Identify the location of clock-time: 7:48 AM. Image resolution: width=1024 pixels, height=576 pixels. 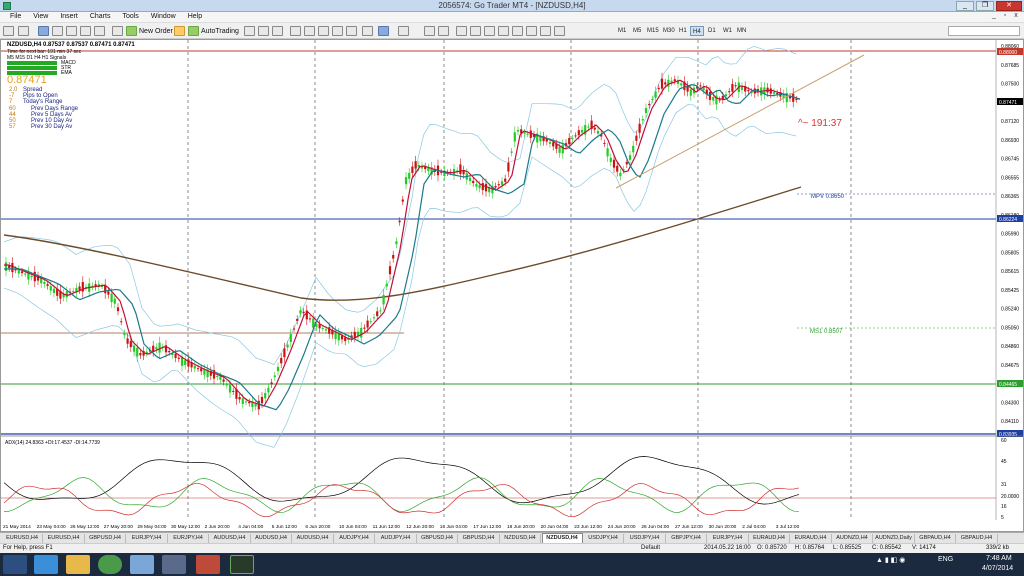
(999, 558).